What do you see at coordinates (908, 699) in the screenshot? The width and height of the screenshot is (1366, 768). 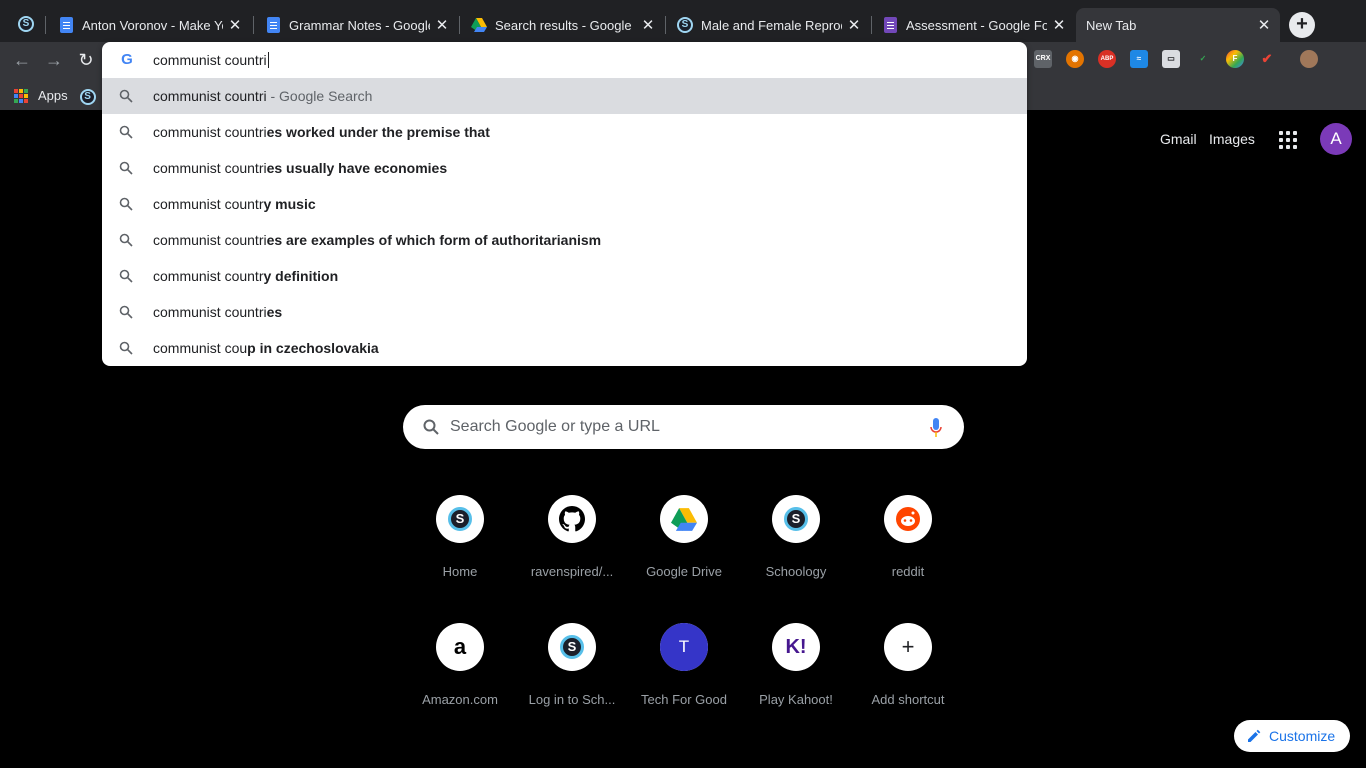 I see `shortcut-label: Add shortcut` at bounding box center [908, 699].